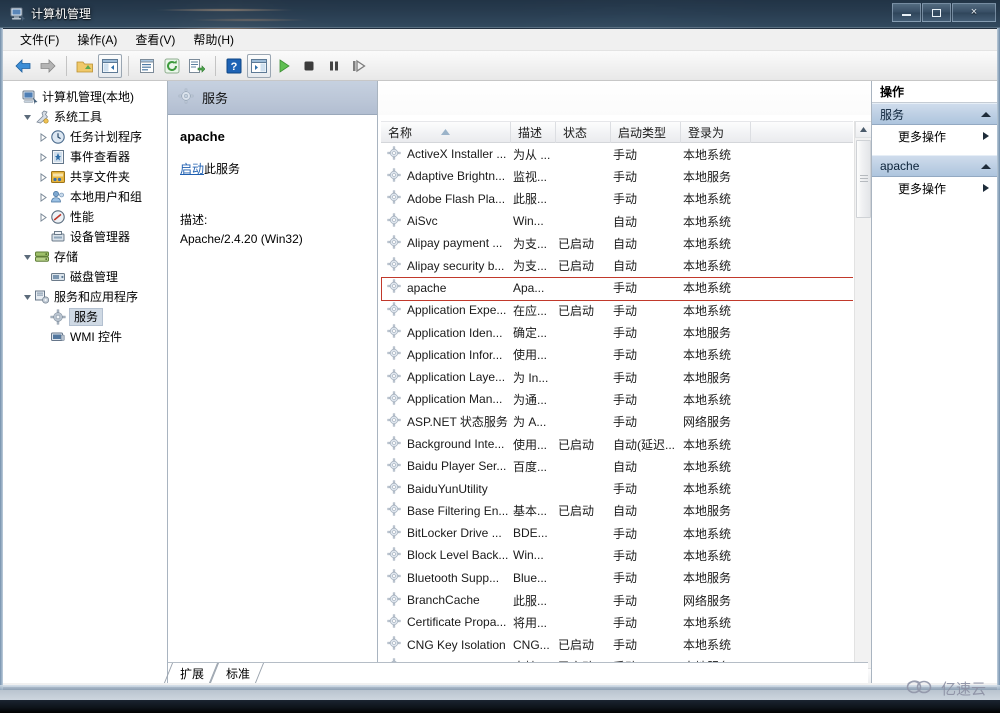 The height and width of the screenshot is (713, 1000). I want to click on table-row: Alipay payment ... 为支... 已启动 自动 本地系统, so click(617, 243).